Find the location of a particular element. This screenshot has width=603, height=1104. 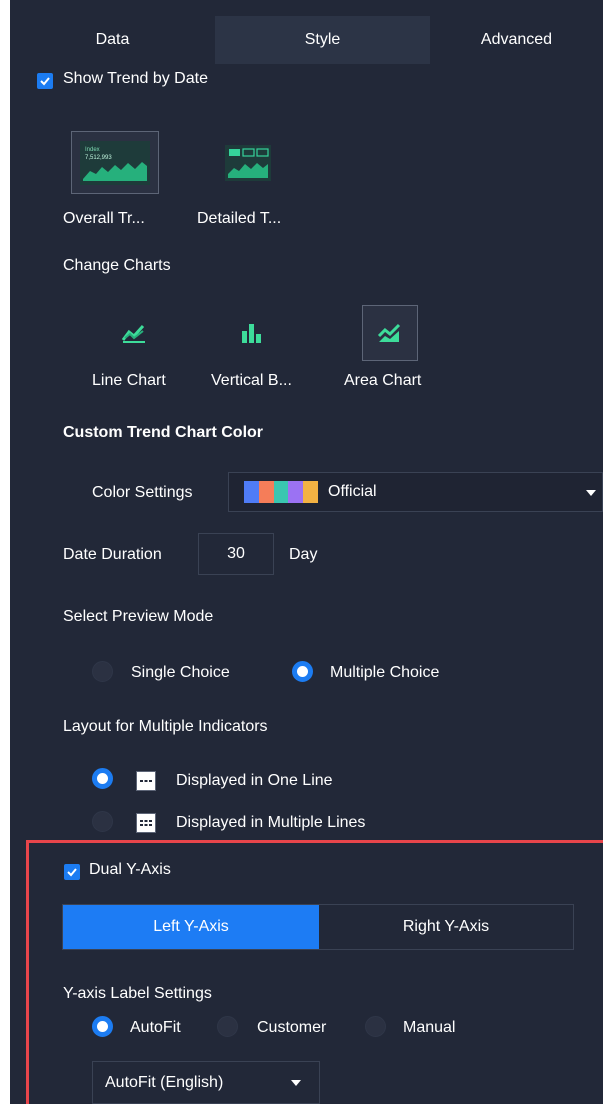

multiple-lines-radio is located at coordinates (102, 821).